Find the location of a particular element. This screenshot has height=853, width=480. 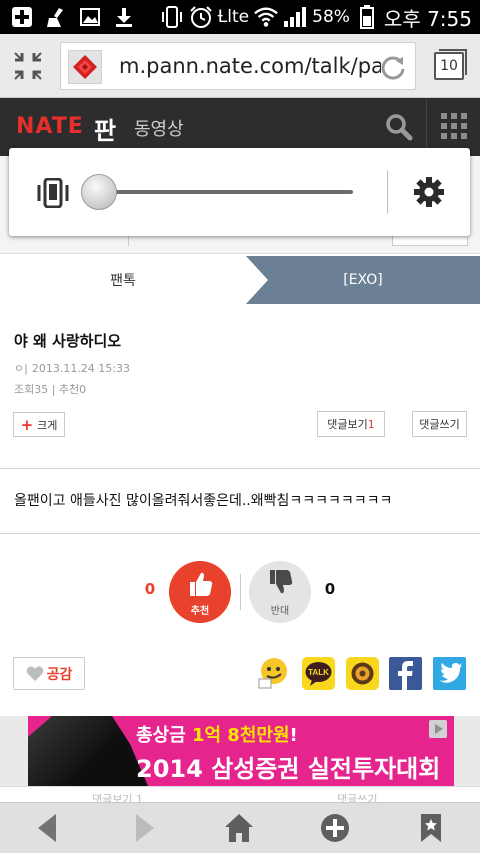

empathy-button: 공감 is located at coordinates (49, 673).